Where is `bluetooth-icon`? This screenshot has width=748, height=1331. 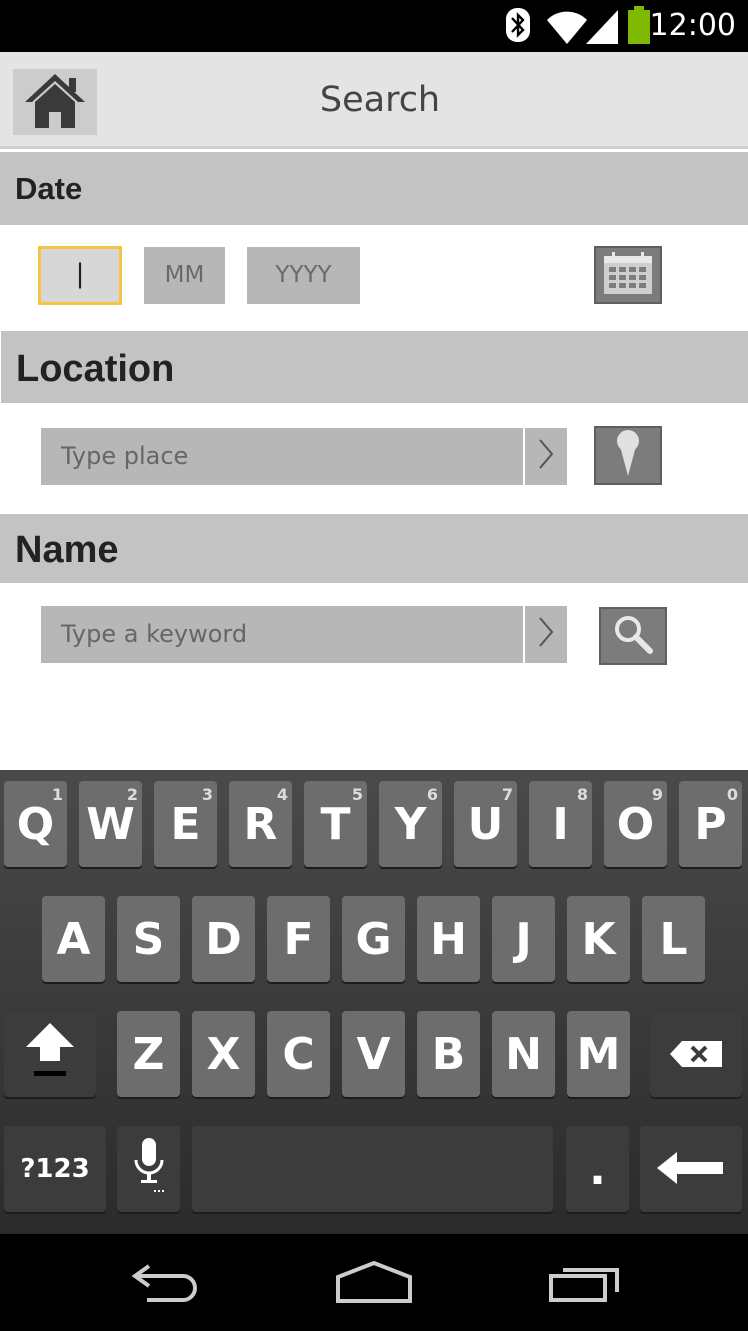
bluetooth-icon is located at coordinates (518, 27).